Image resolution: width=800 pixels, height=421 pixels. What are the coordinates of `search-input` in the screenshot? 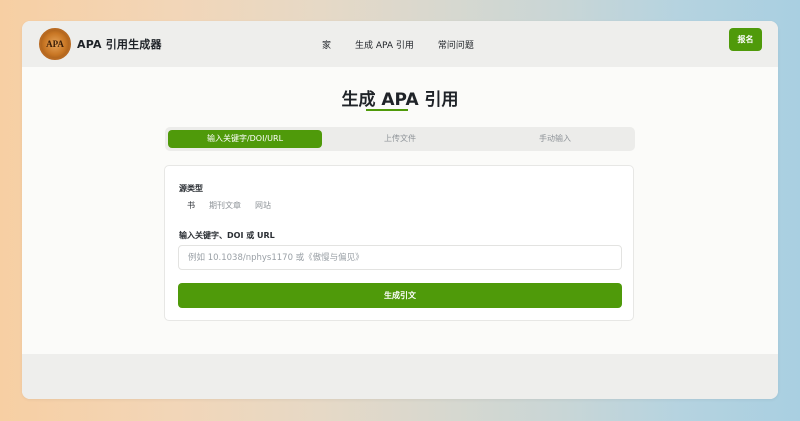 It's located at (400, 257).